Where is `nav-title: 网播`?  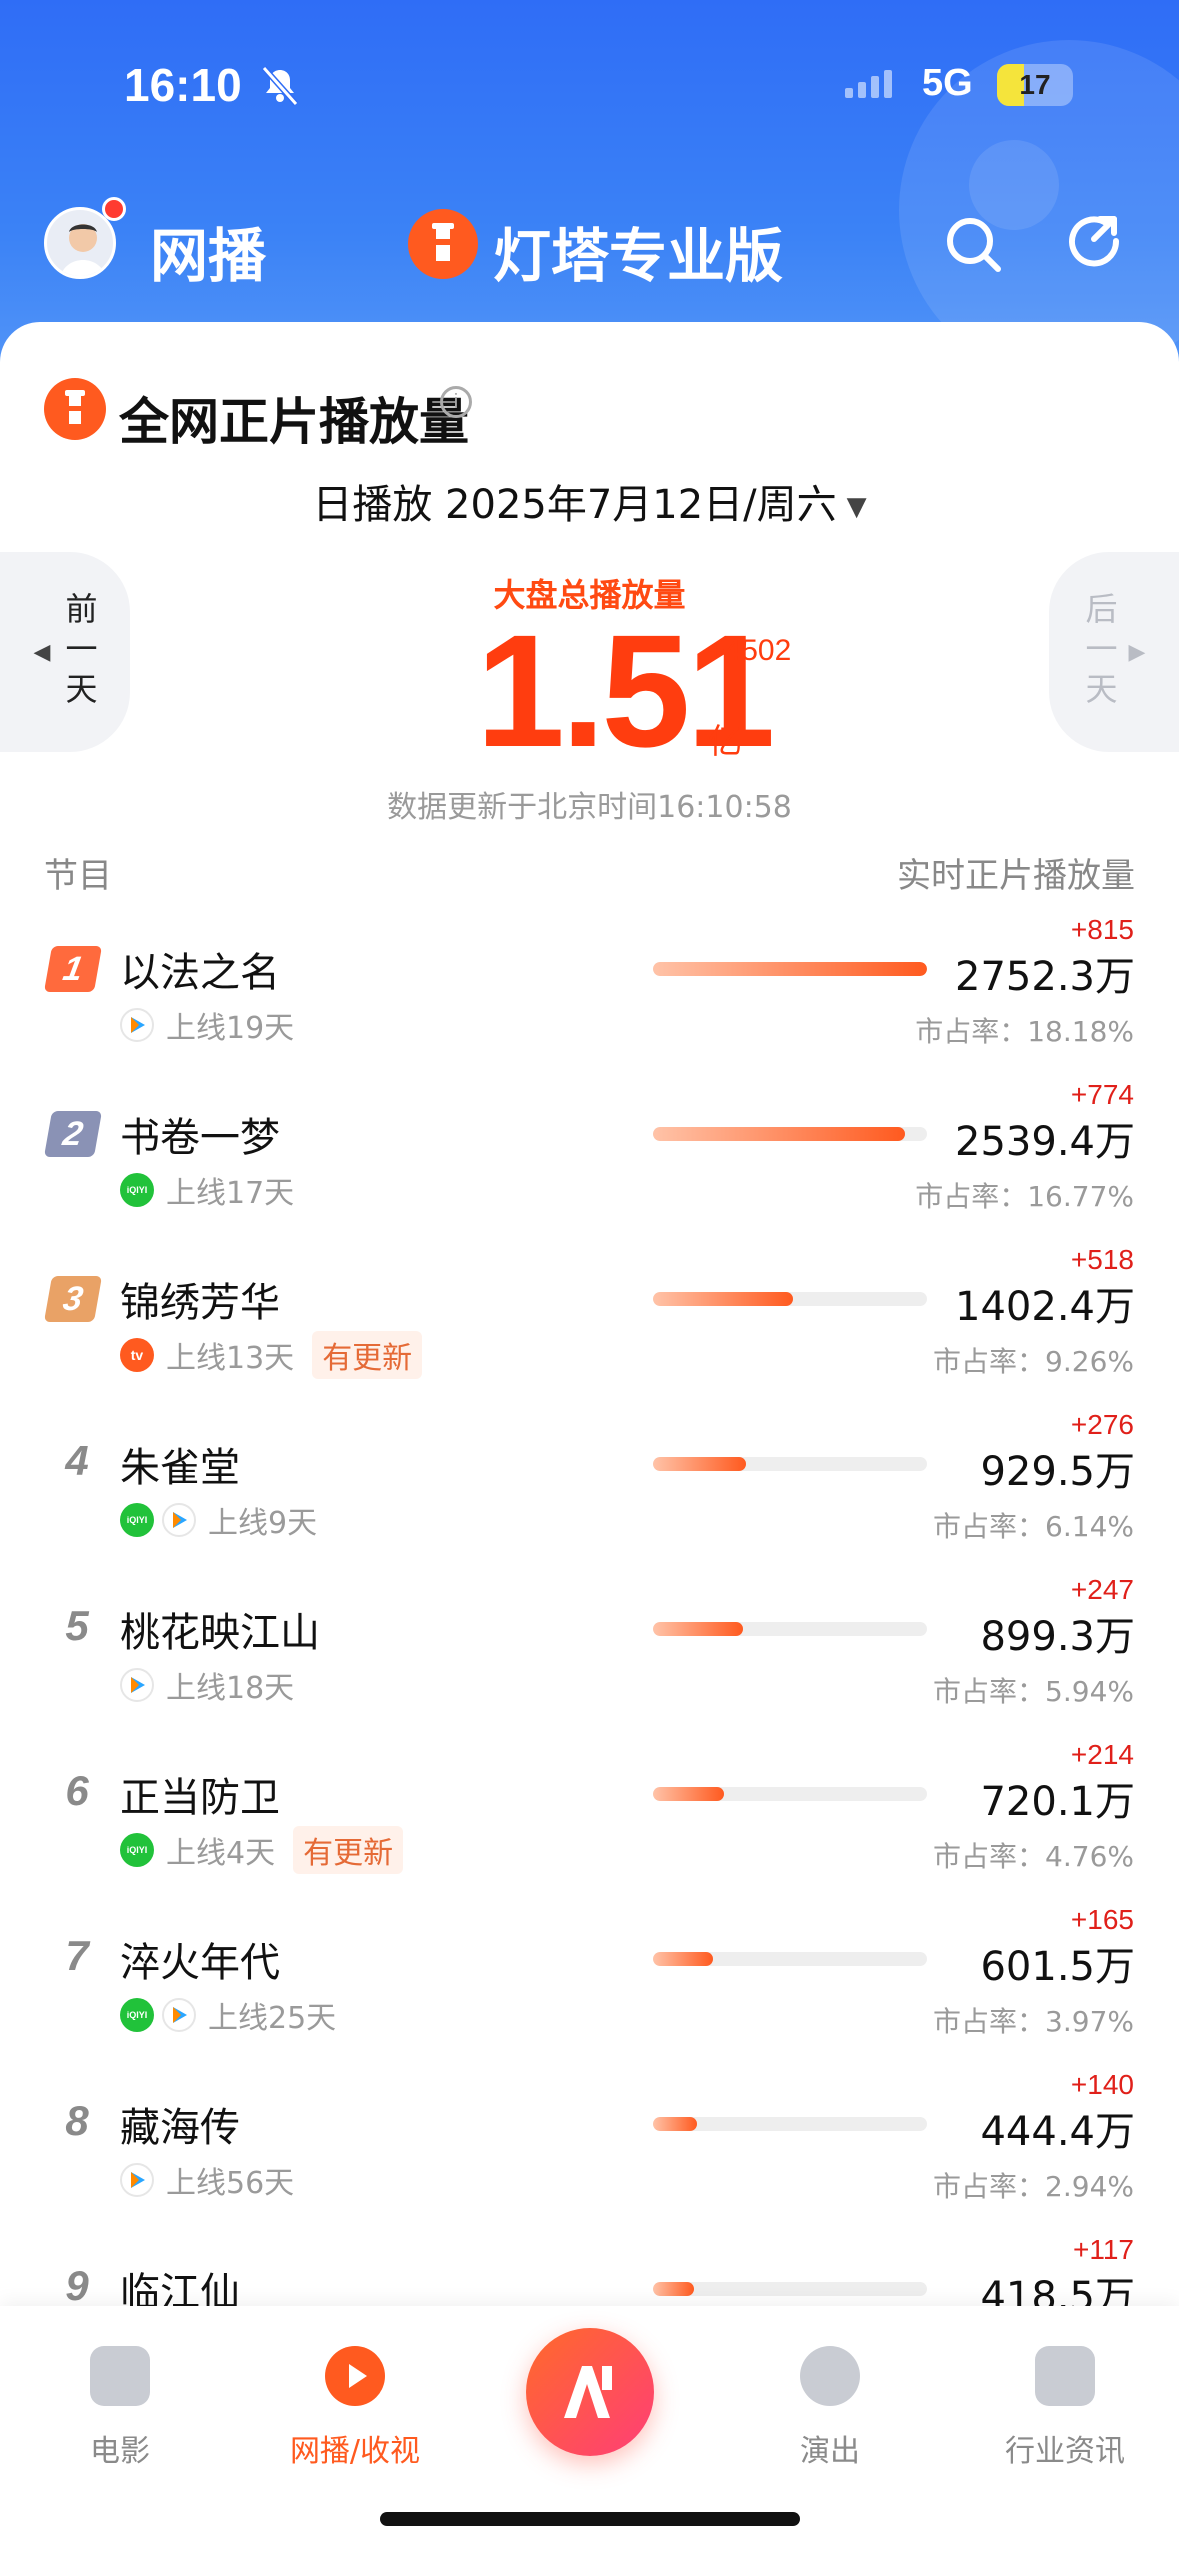 nav-title: 网播 is located at coordinates (208, 251).